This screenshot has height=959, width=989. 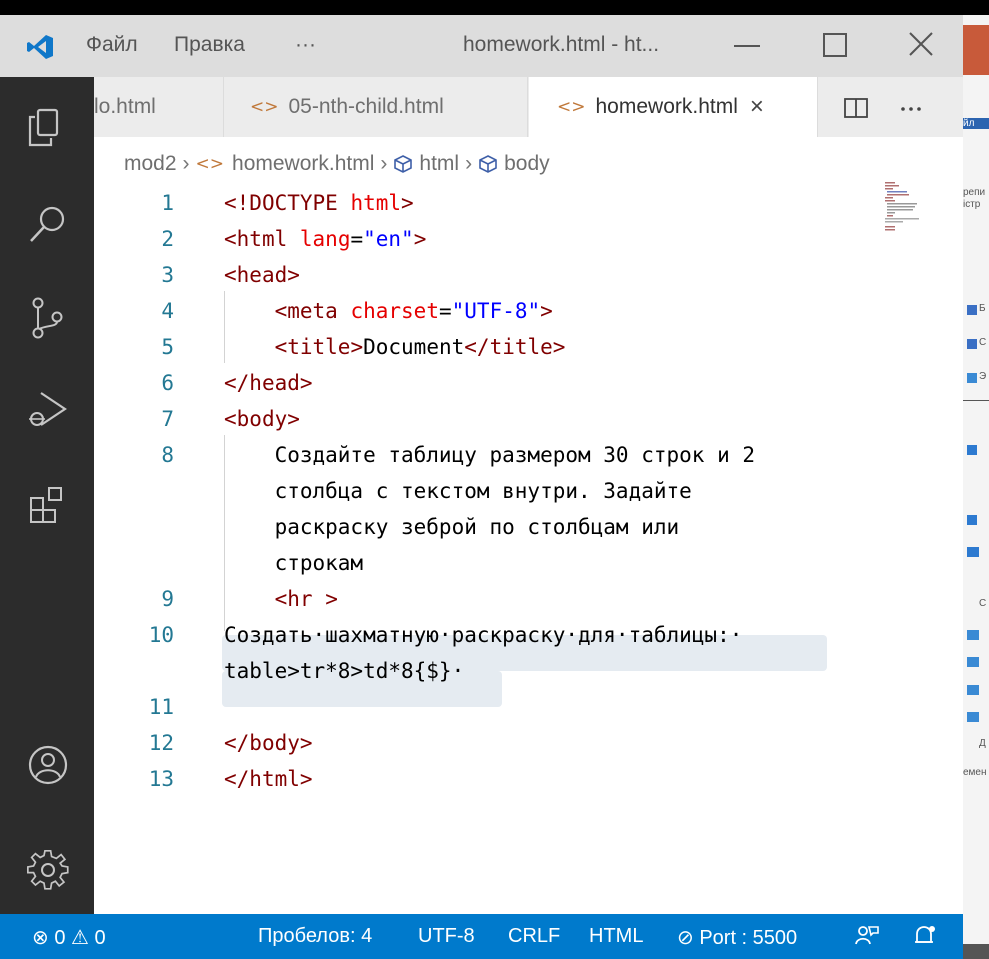 What do you see at coordinates (125, 106) in the screenshot?
I see `tab-label: lo.html` at bounding box center [125, 106].